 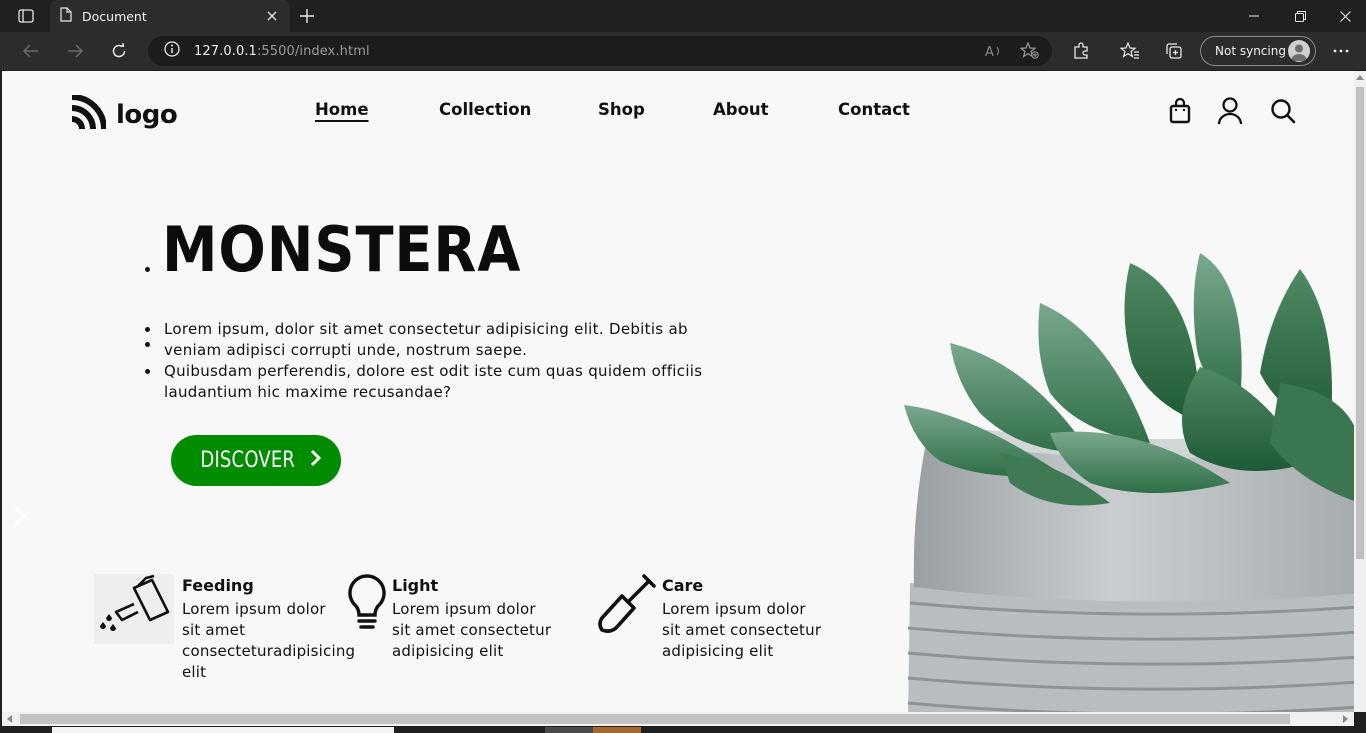 I want to click on site-logo: logo, so click(x=124, y=114).